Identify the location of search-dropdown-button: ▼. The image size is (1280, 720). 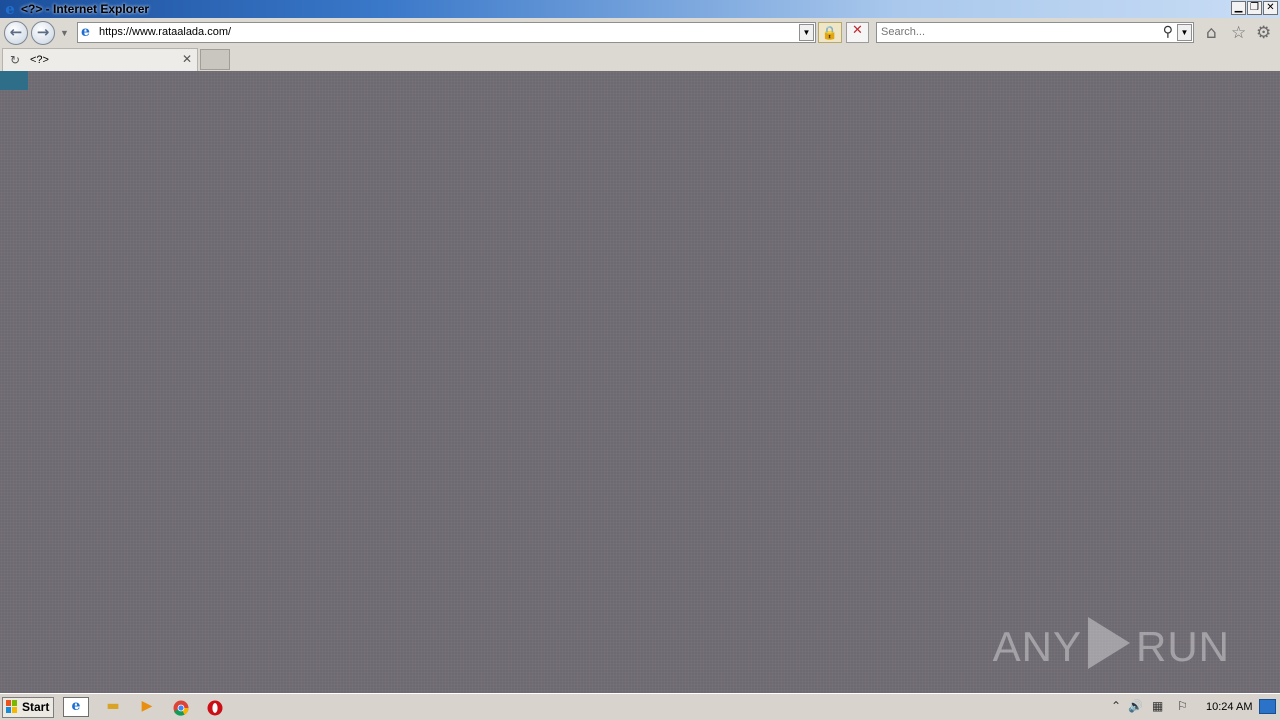
(1184, 32).